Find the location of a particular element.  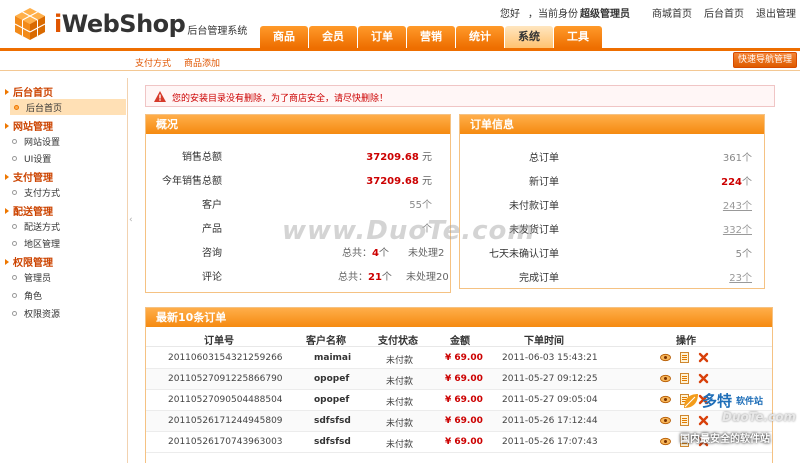

sidebar-group-label: 权限管理 is located at coordinates (33, 263).